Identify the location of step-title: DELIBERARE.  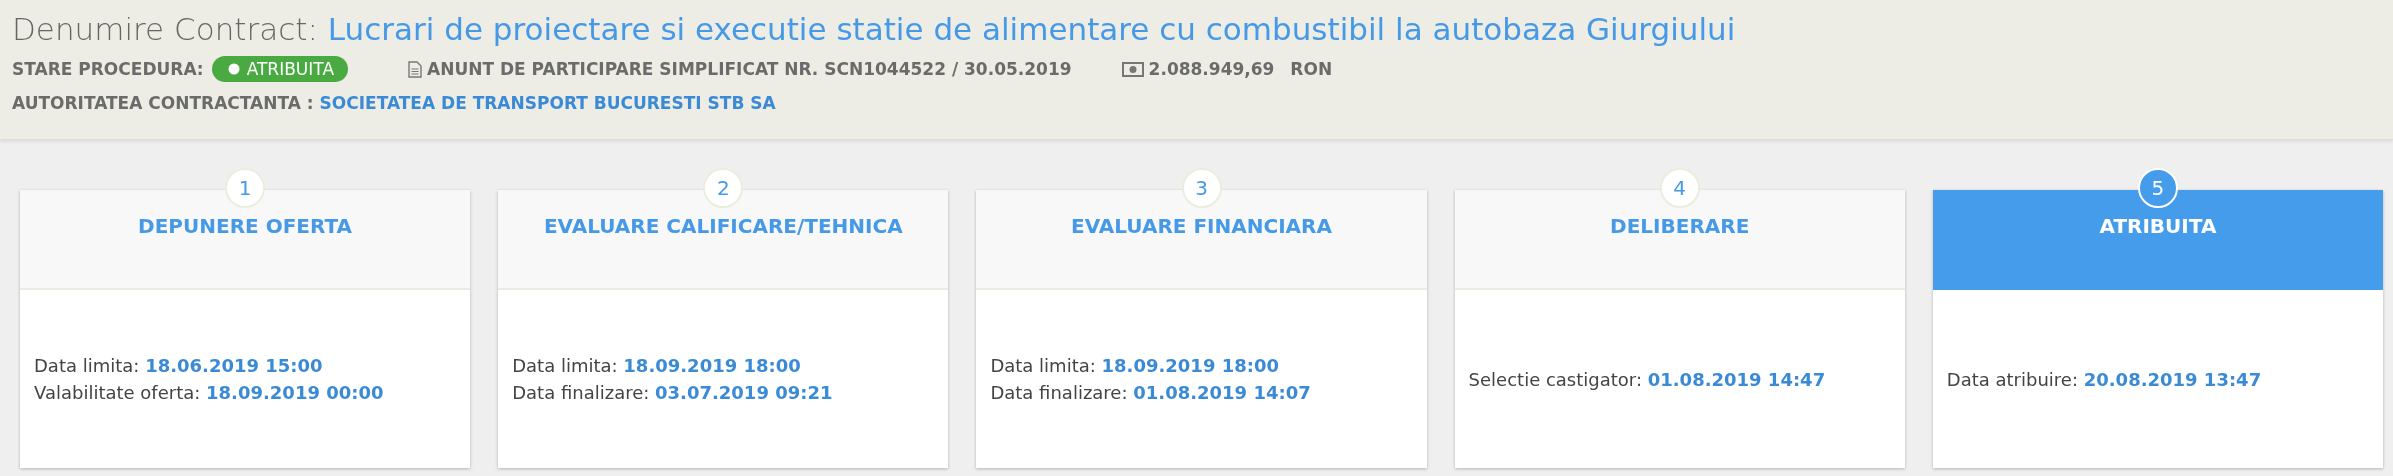
(1680, 227).